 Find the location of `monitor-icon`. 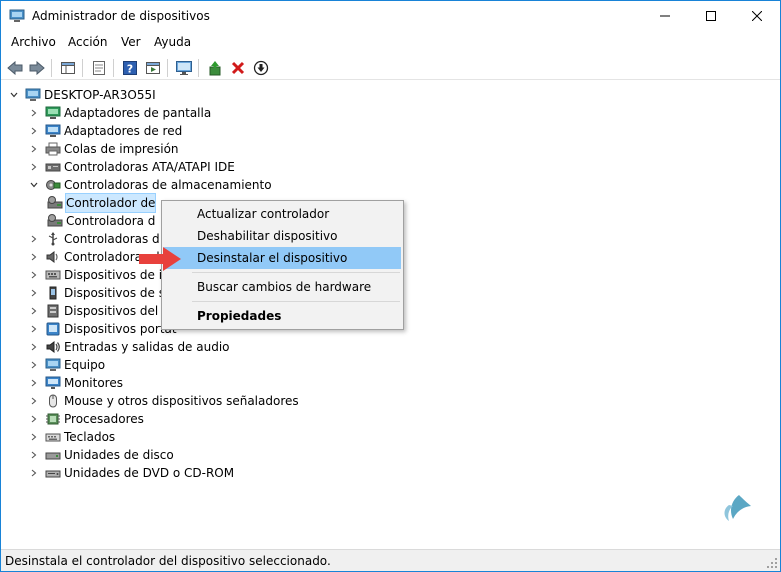

monitor-icon is located at coordinates (53, 383).